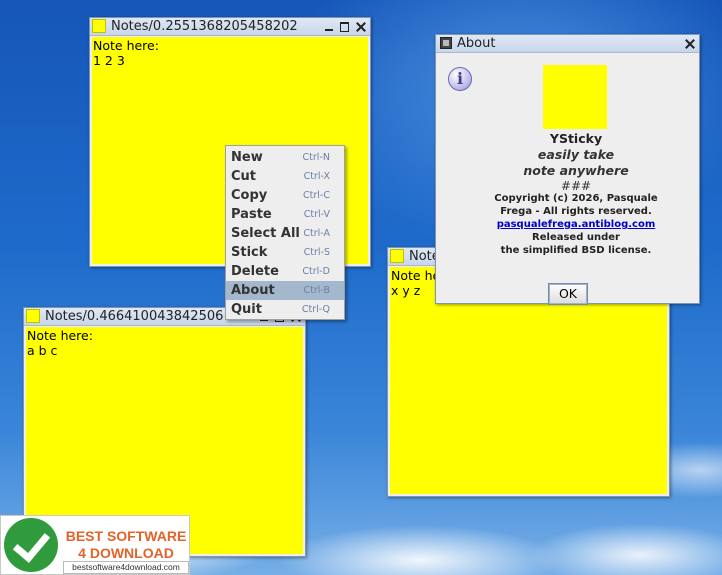 The width and height of the screenshot is (722, 575). Describe the element at coordinates (249, 252) in the screenshot. I see `menu-item-label: Stick` at that location.